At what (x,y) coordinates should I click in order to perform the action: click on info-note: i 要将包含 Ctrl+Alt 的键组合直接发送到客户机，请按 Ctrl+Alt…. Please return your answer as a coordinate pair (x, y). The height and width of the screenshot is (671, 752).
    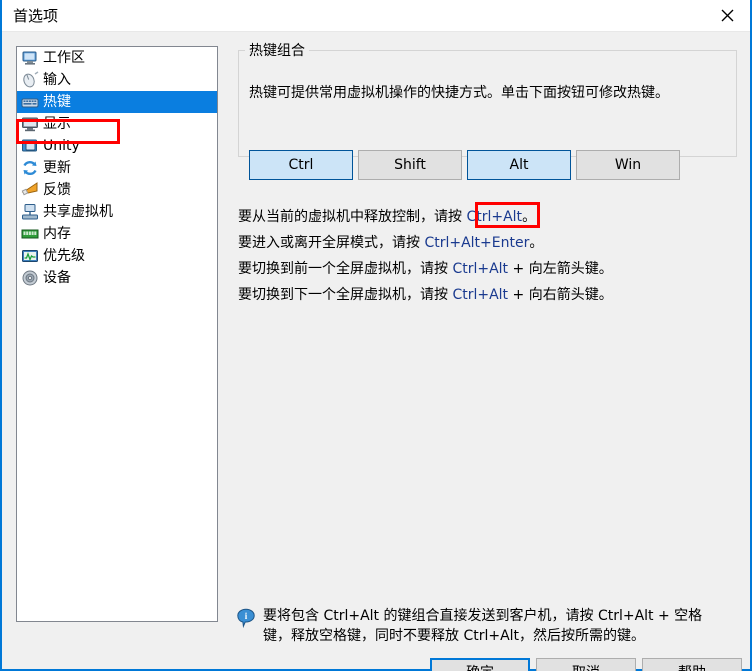
    Looking at the image, I should click on (486, 626).